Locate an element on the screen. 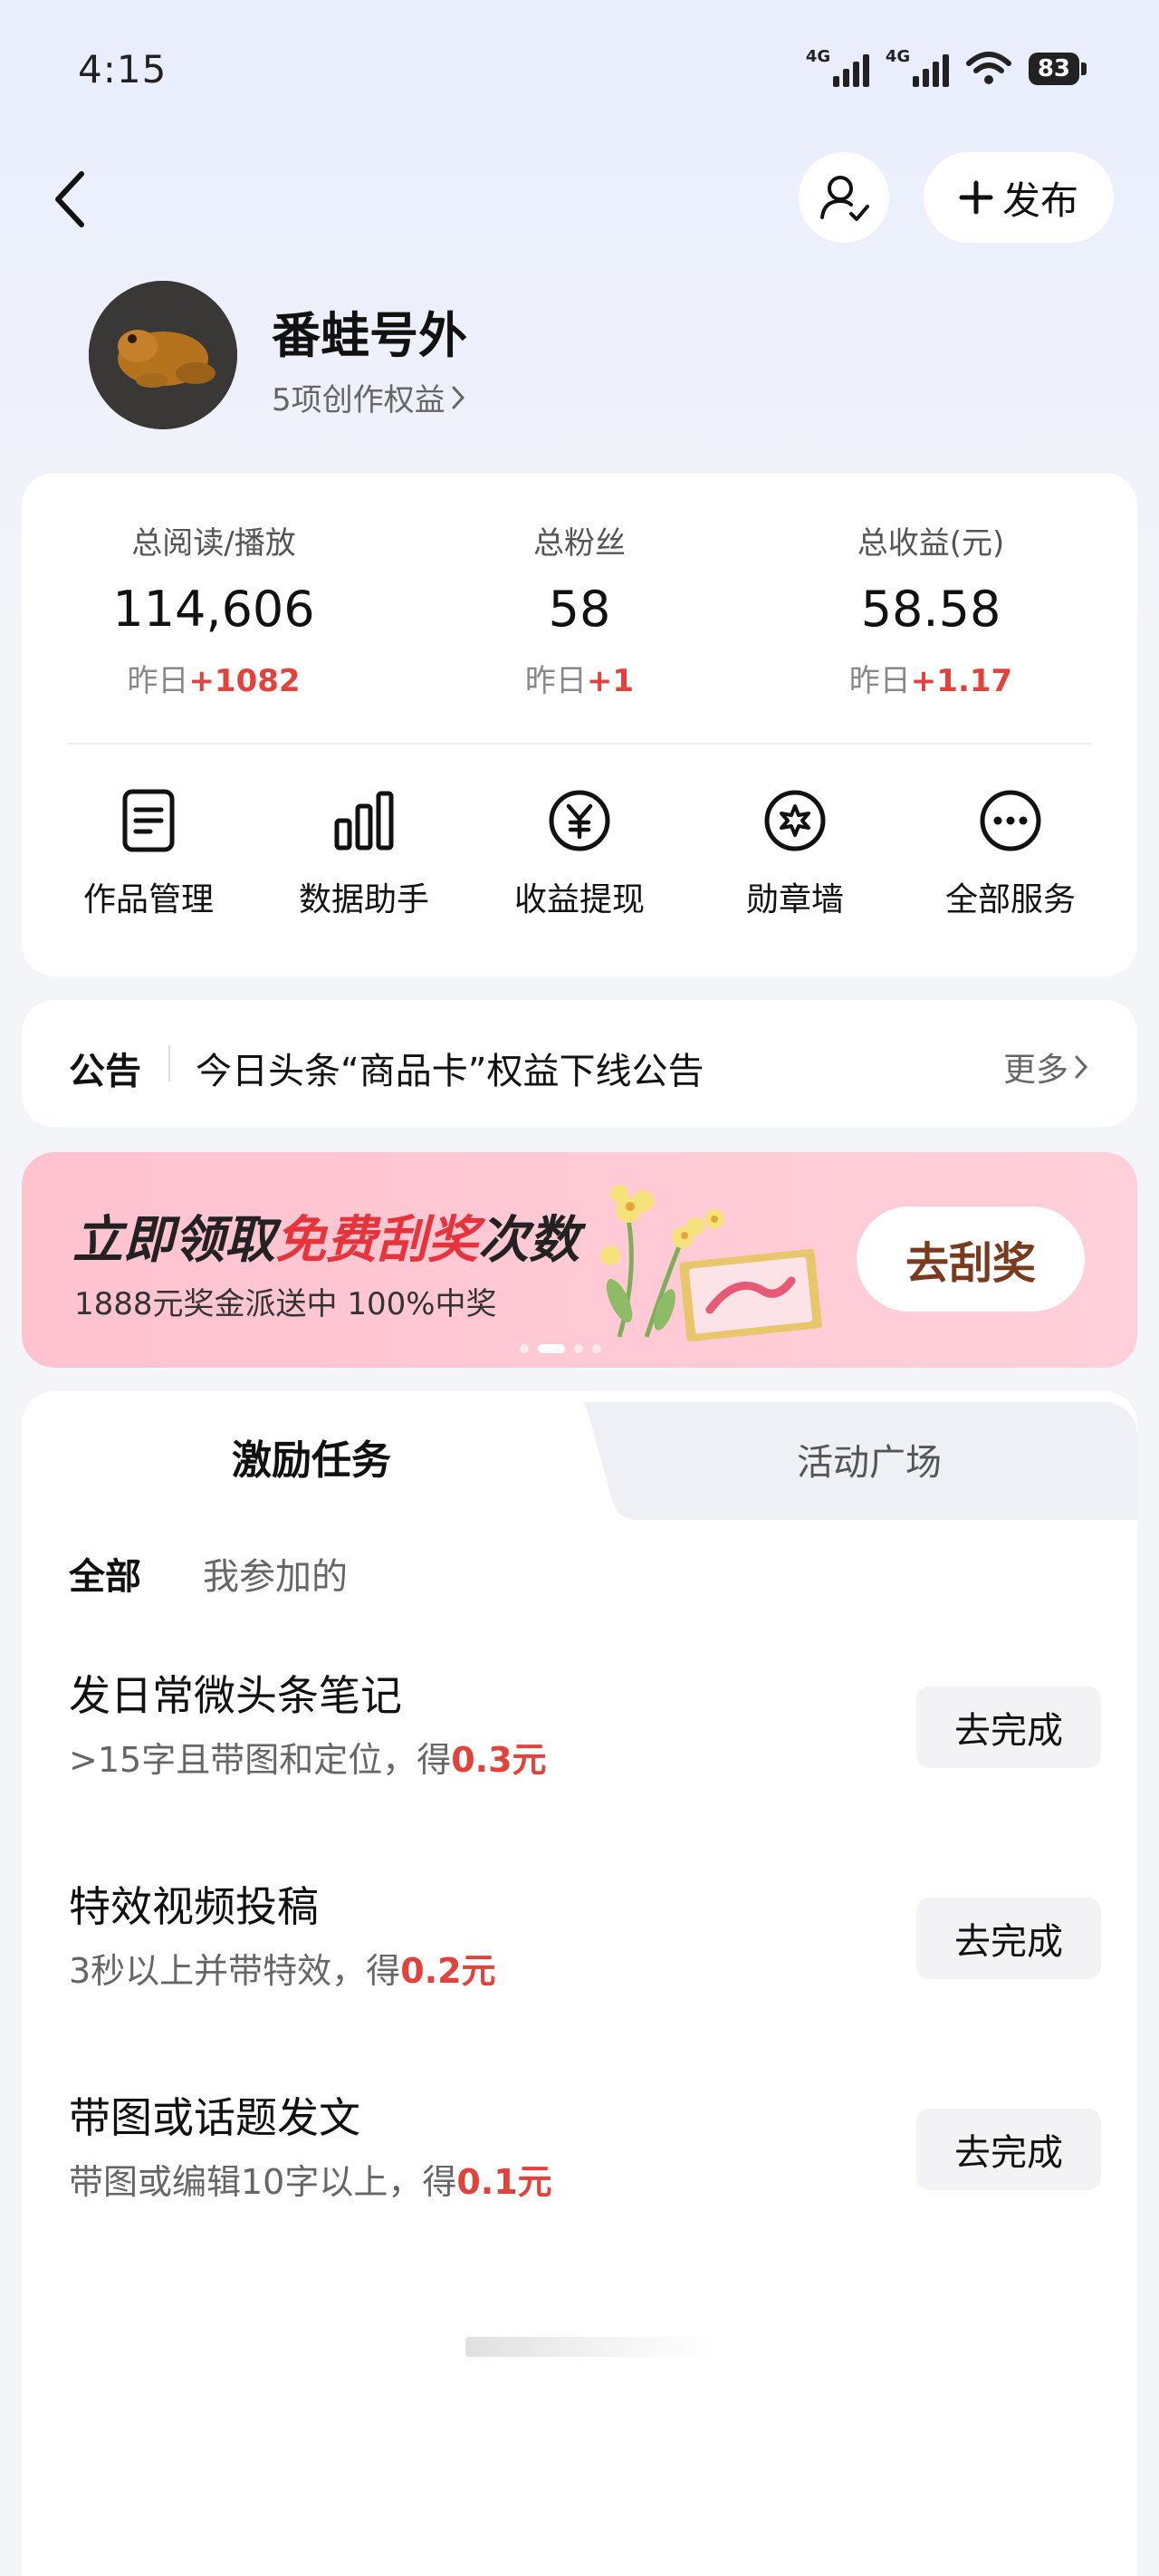  tab-incentive-tasks: 激励任务 is located at coordinates (312, 1456).